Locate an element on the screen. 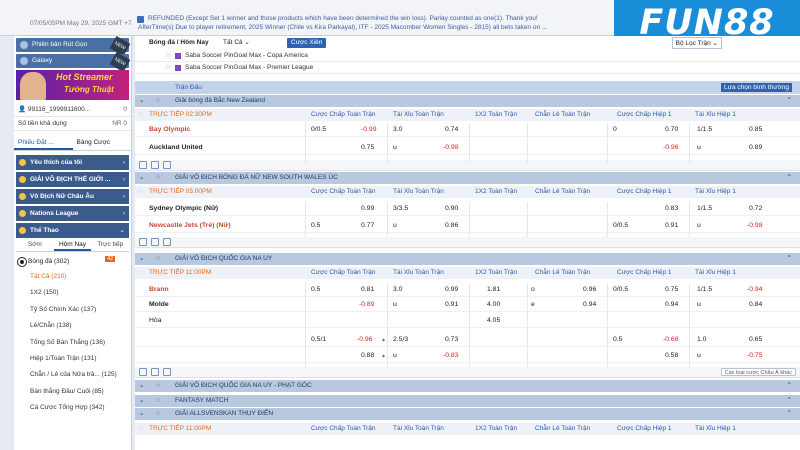 The height and width of the screenshot is (450, 800). odds-cell: -0.94 is located at coordinates (755, 290).